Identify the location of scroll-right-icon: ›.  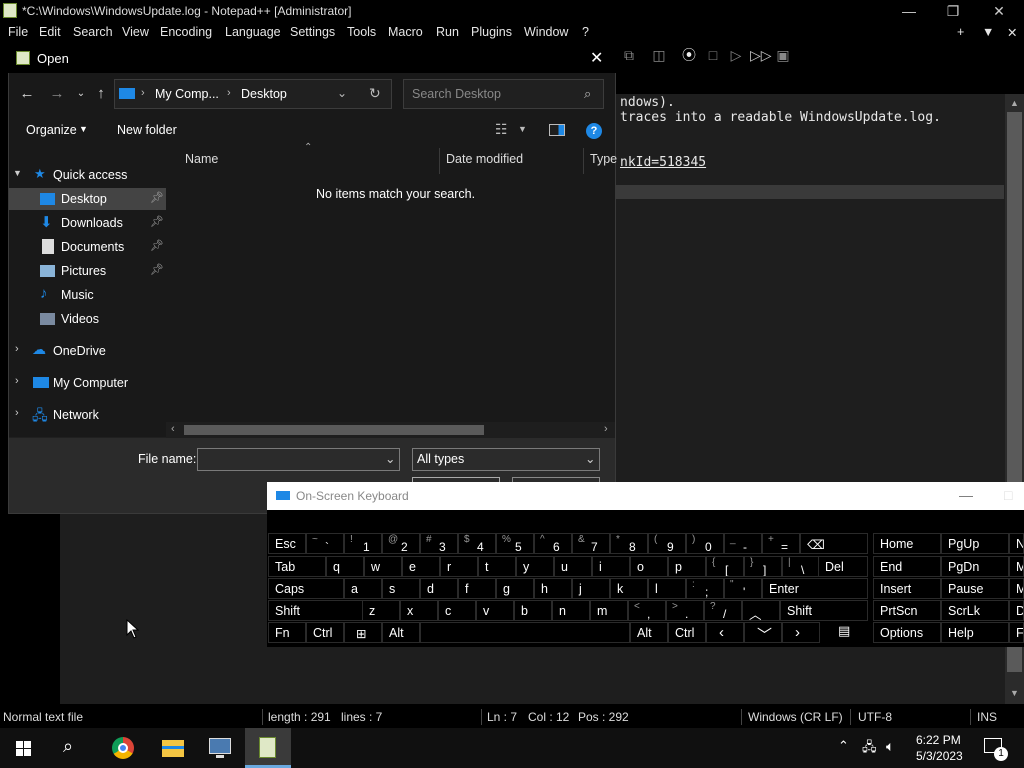
(606, 429).